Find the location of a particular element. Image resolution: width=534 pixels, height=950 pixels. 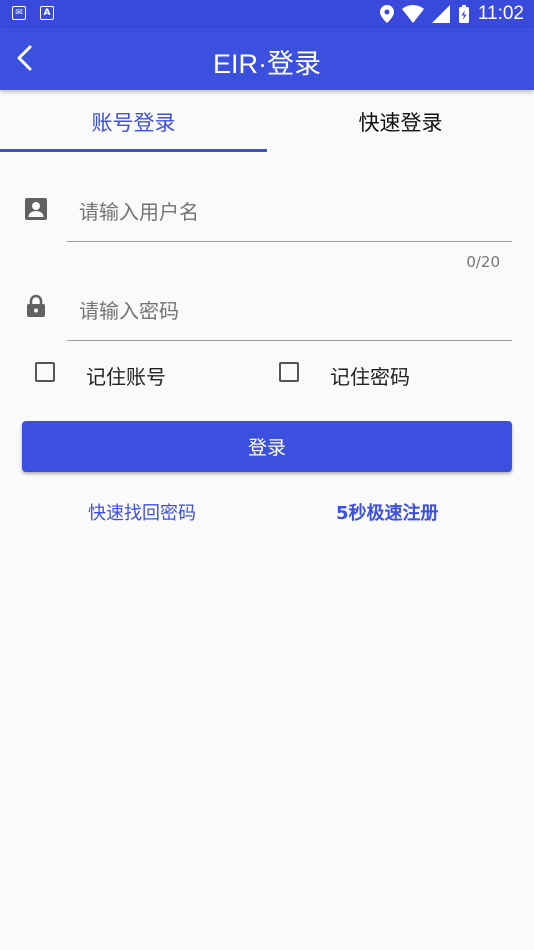

wifi-icon is located at coordinates (412, 14).